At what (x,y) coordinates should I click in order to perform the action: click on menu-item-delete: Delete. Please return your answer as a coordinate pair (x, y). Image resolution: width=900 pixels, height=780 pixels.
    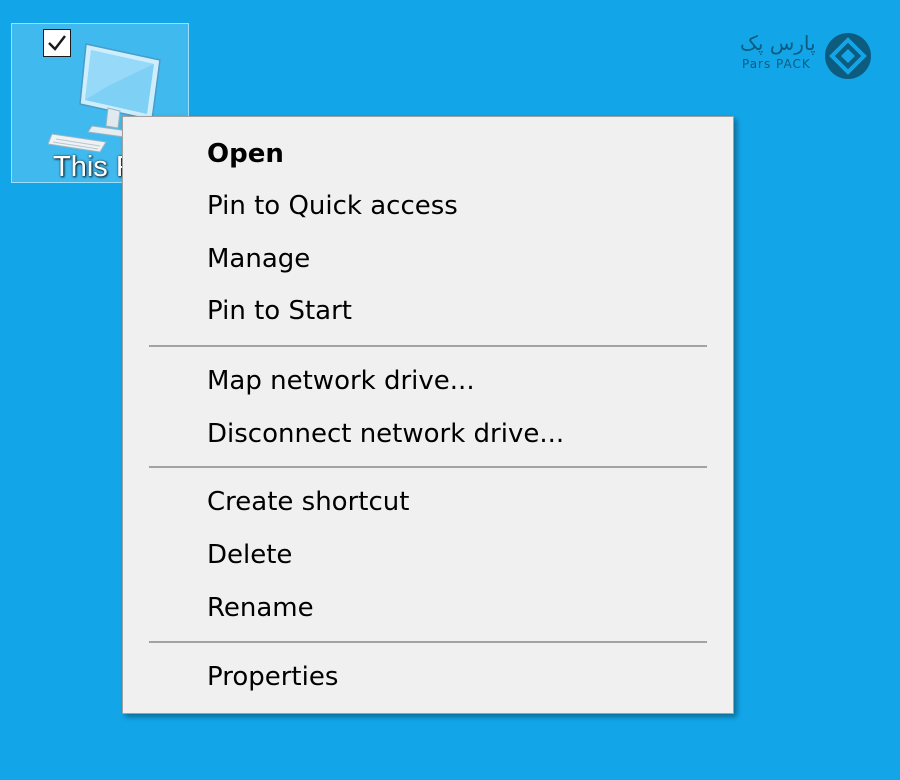
    Looking at the image, I should click on (428, 555).